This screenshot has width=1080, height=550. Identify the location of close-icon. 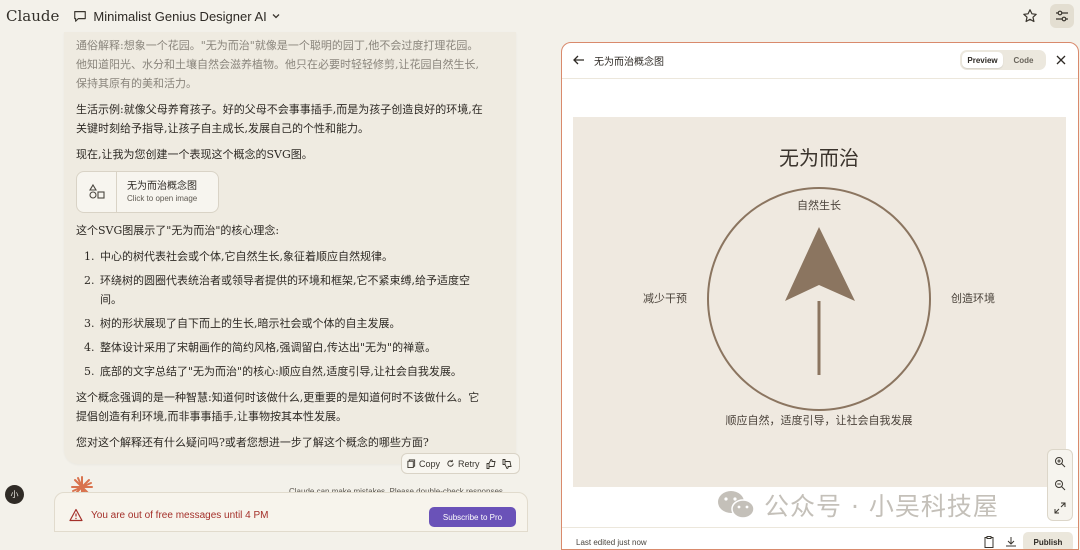
(1061, 60).